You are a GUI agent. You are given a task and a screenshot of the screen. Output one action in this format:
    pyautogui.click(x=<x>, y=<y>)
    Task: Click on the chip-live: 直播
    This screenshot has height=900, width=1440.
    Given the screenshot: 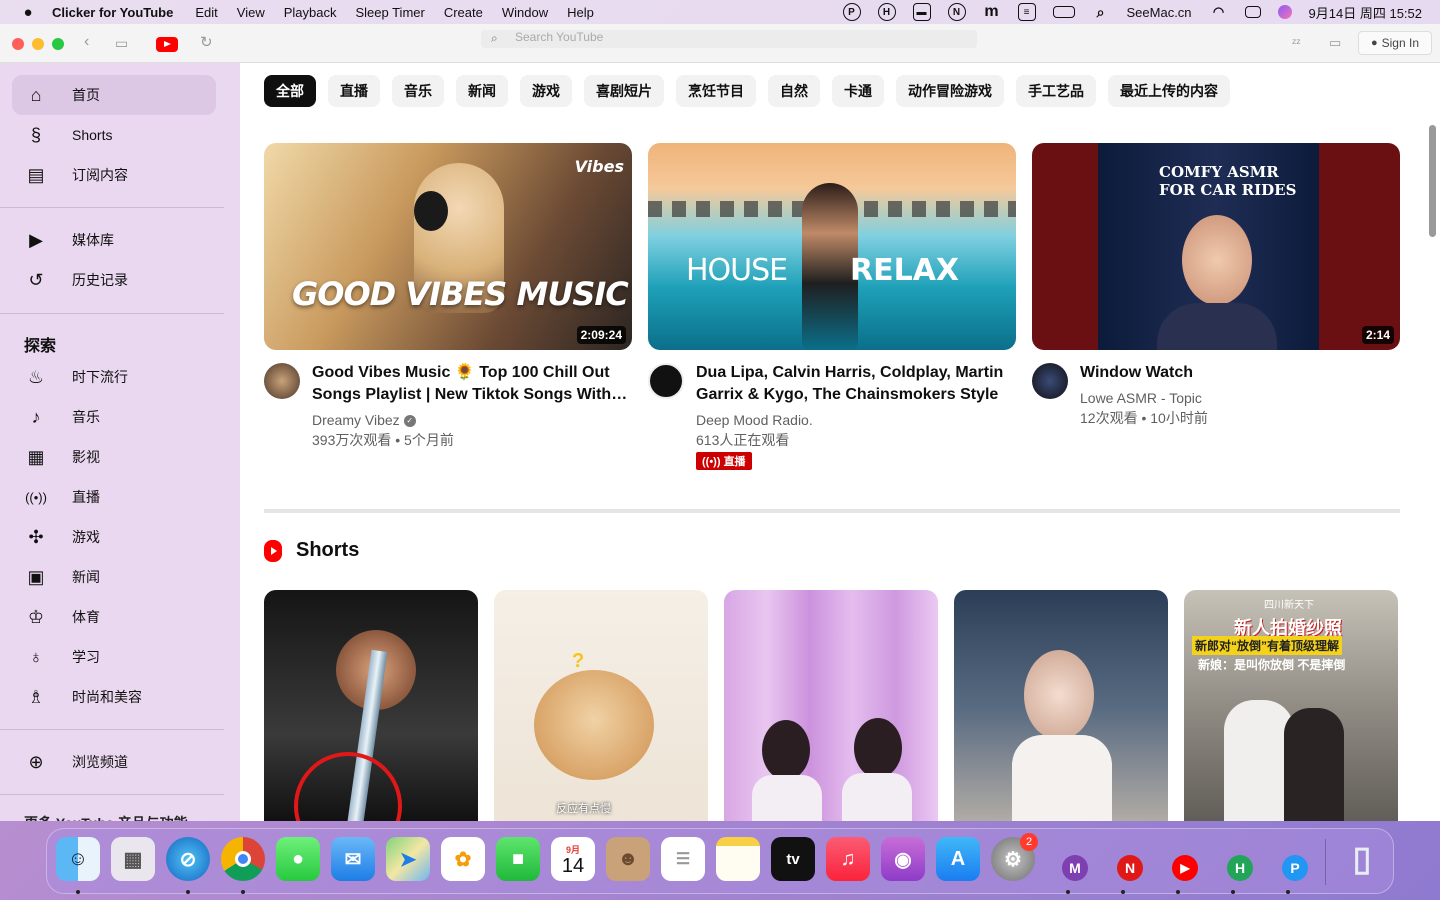 What is the action you would take?
    pyautogui.click(x=354, y=91)
    